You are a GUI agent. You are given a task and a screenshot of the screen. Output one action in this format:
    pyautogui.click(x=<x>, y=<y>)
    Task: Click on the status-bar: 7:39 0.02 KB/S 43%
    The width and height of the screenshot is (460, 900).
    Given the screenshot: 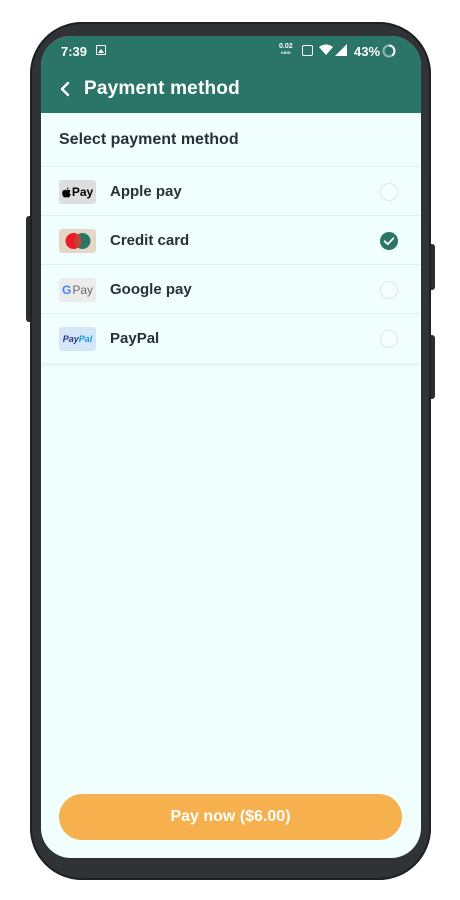 What is the action you would take?
    pyautogui.click(x=231, y=51)
    